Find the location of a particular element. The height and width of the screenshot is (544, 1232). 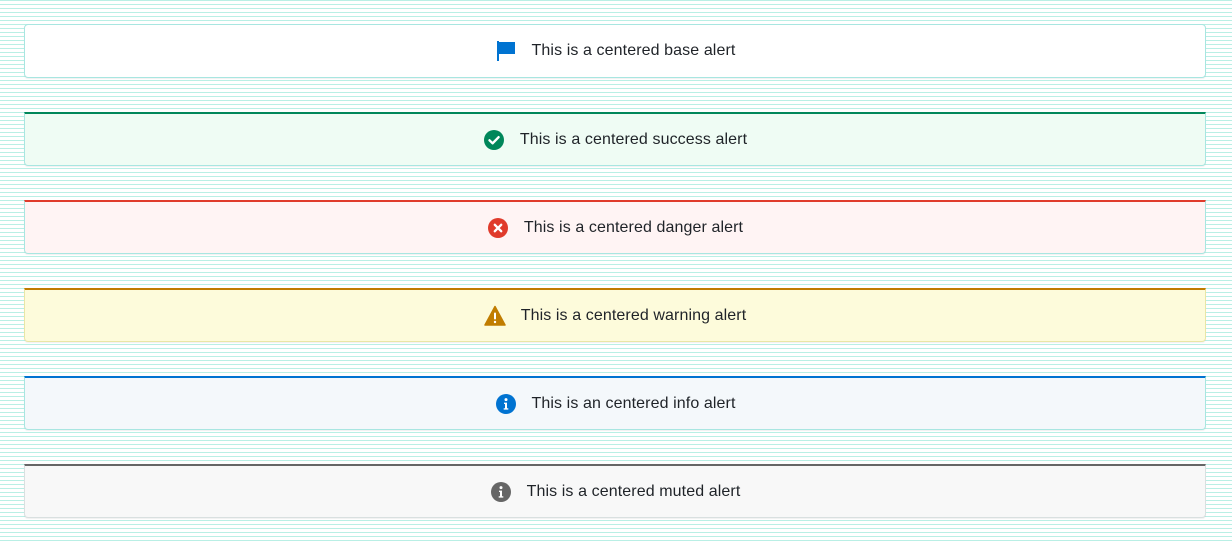

info-alert: This is an centered info alert is located at coordinates (615, 403).